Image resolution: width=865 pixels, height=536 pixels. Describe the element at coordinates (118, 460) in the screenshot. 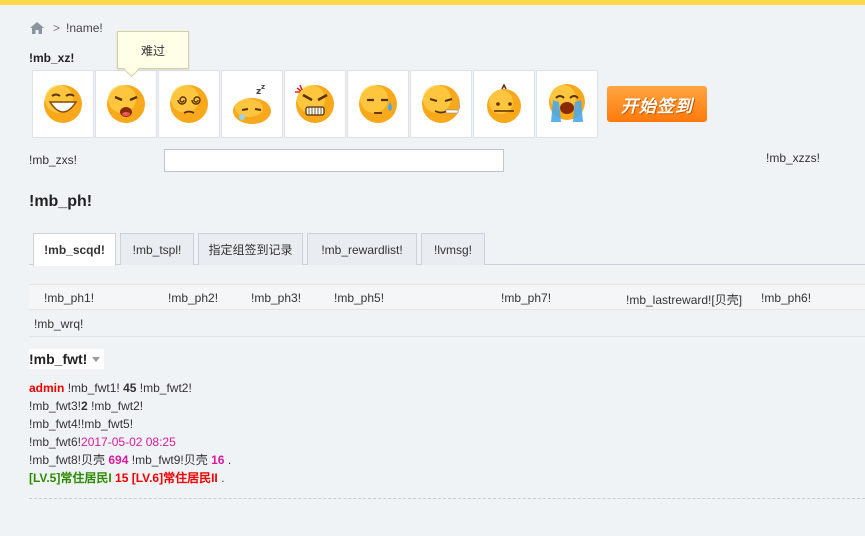

I see `stats-total-reward: 694` at that location.